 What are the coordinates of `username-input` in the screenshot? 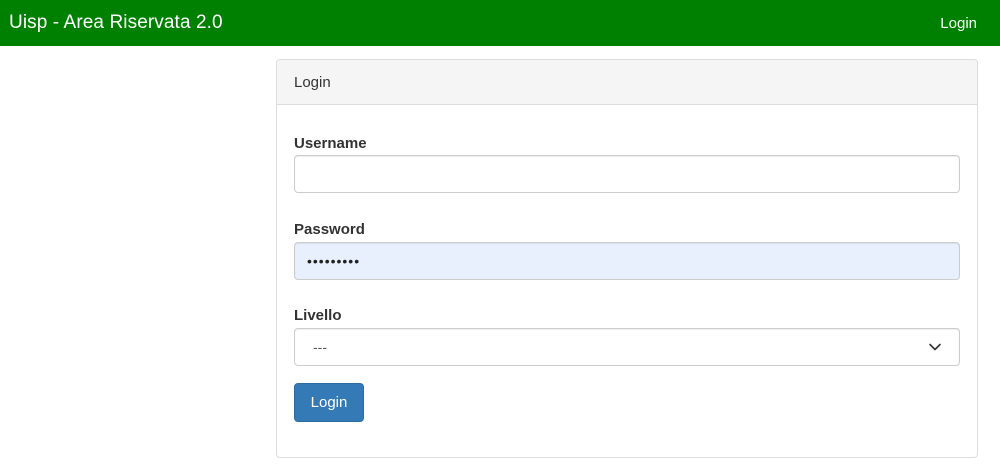 It's located at (627, 174).